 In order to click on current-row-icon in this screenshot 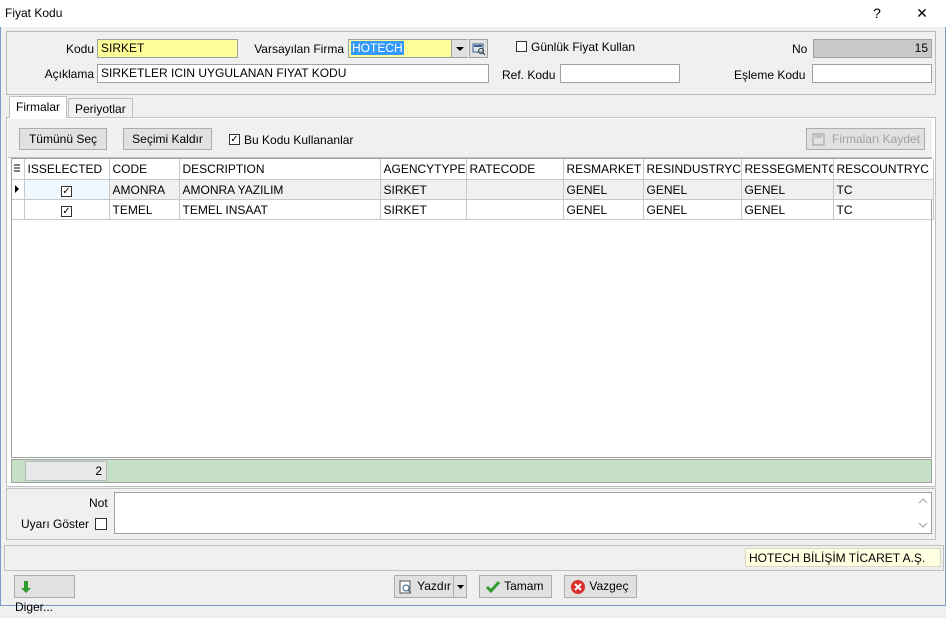, I will do `click(17, 188)`.